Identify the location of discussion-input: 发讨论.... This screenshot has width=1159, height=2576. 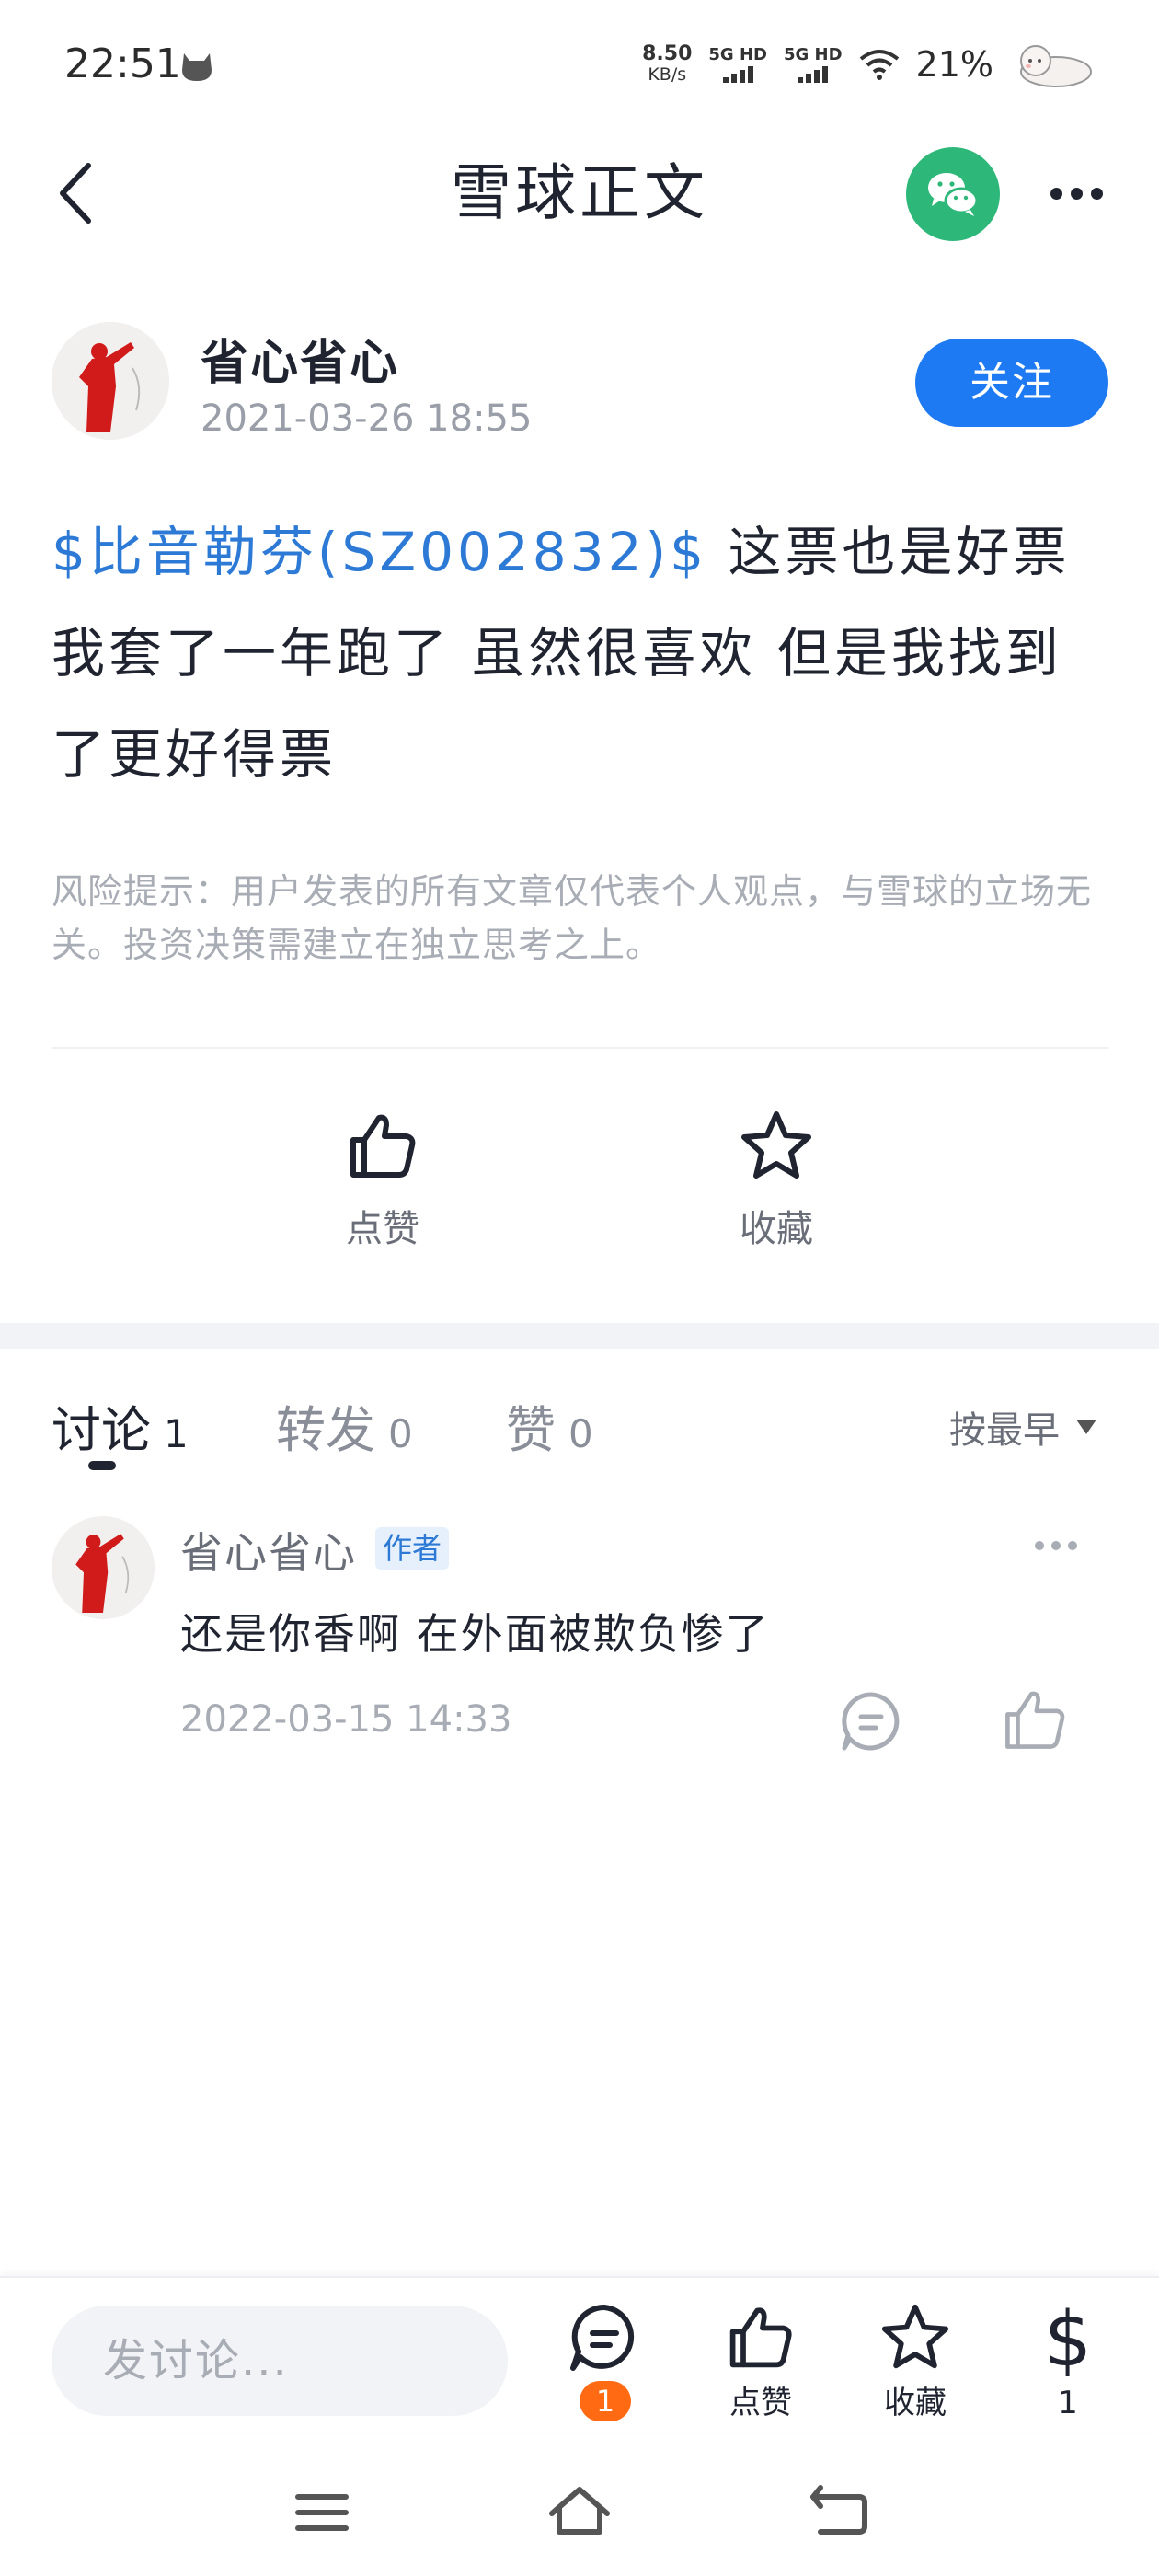
(280, 2361).